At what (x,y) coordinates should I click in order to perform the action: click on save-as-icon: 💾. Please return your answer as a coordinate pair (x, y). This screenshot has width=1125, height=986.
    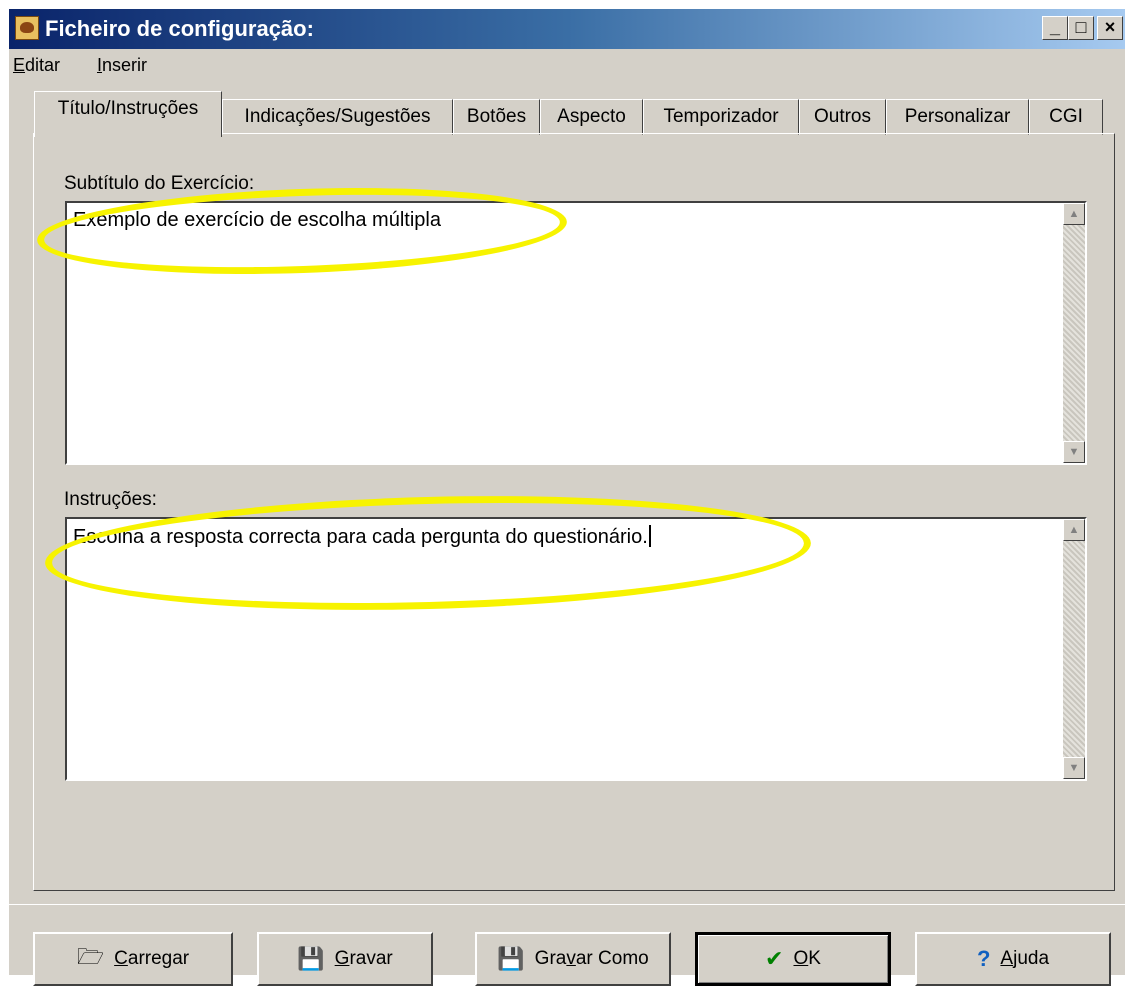
    Looking at the image, I should click on (511, 958).